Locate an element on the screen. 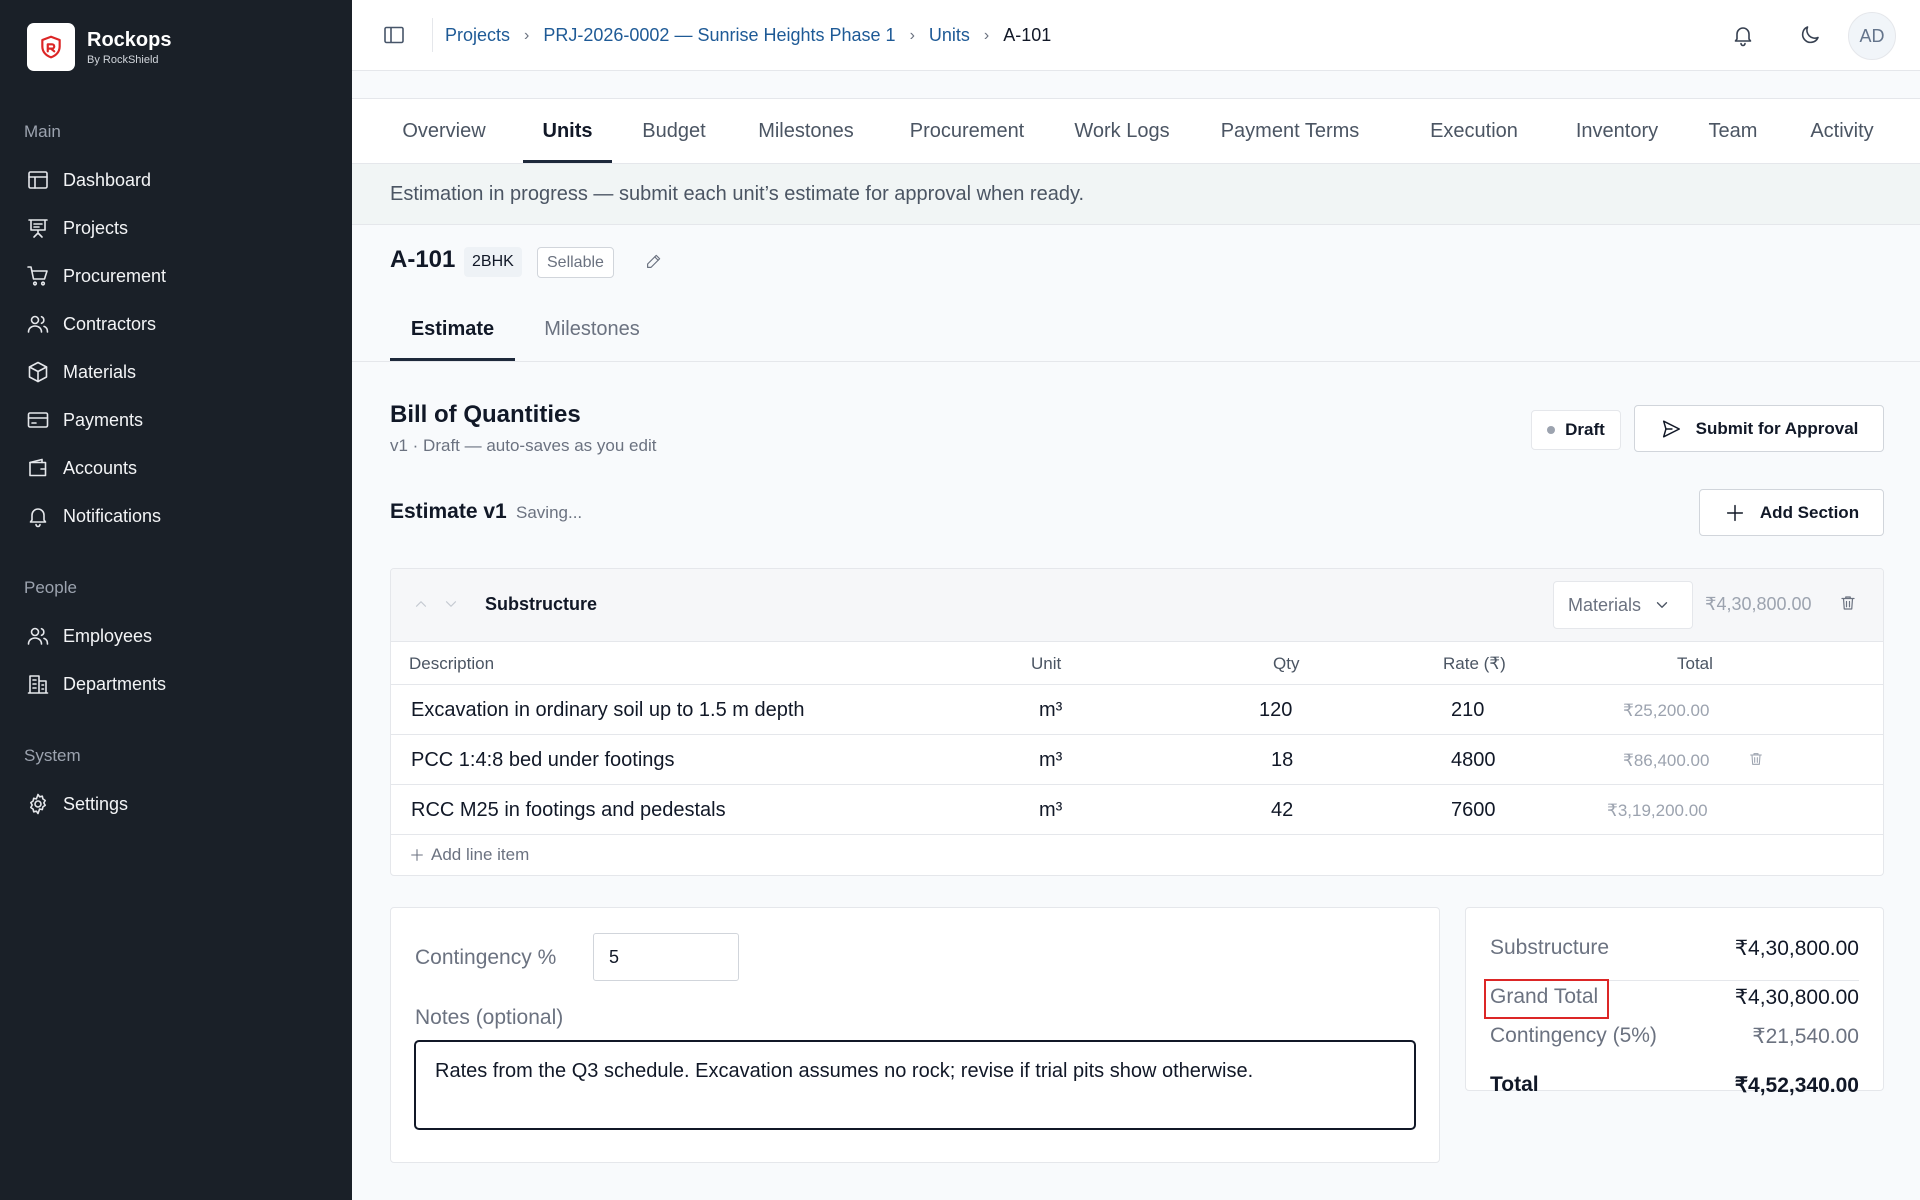 The width and height of the screenshot is (1920, 1200). sidebar-item-label: Dashboard is located at coordinates (107, 179).